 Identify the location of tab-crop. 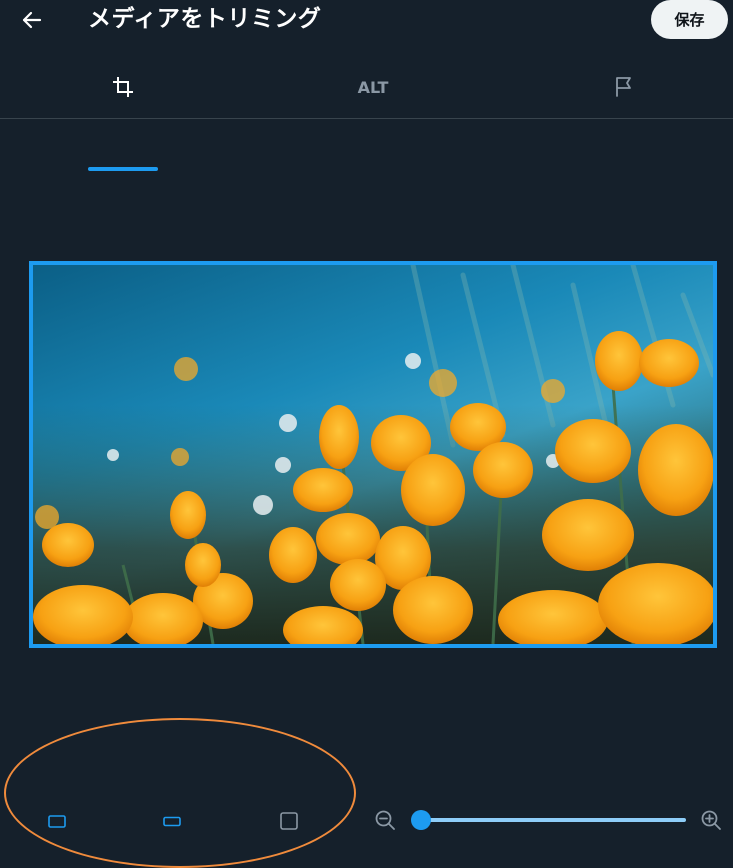
(123, 87).